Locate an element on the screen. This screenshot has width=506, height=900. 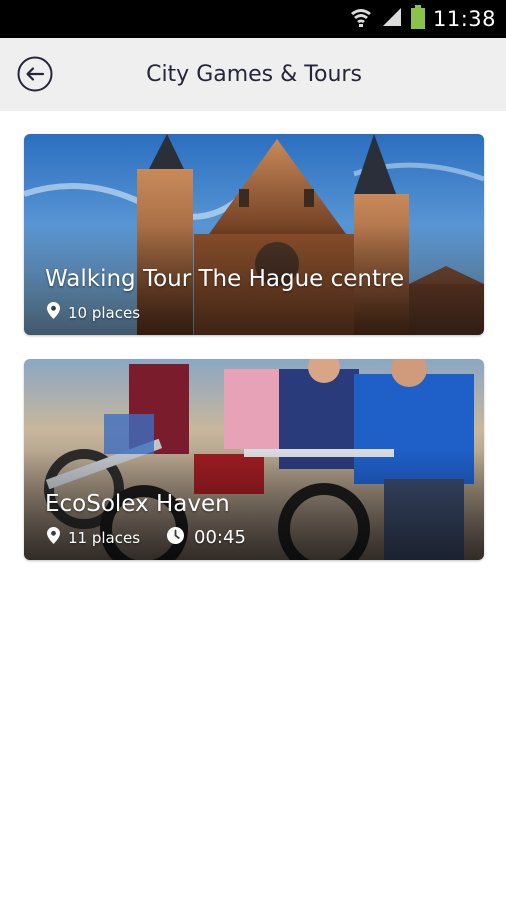
tour-title: Walking Tour The Hague centre is located at coordinates (225, 279).